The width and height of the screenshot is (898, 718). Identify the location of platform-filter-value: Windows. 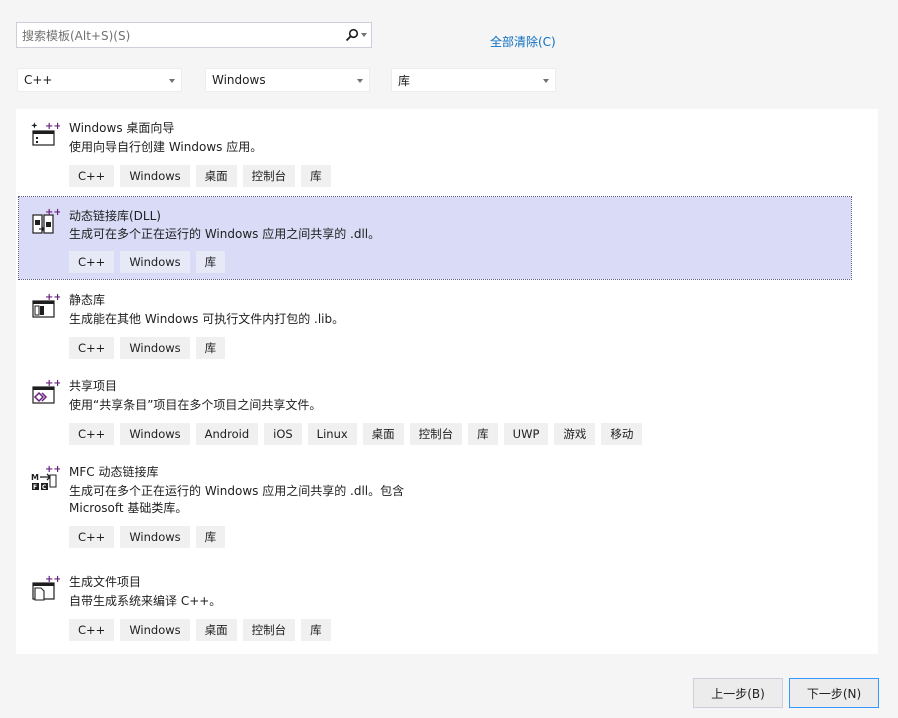
(239, 80).